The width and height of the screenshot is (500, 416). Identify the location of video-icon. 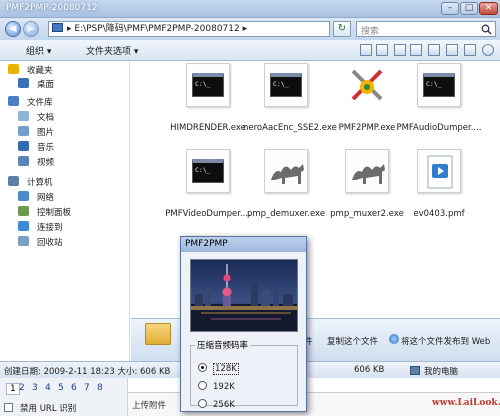
(23, 161).